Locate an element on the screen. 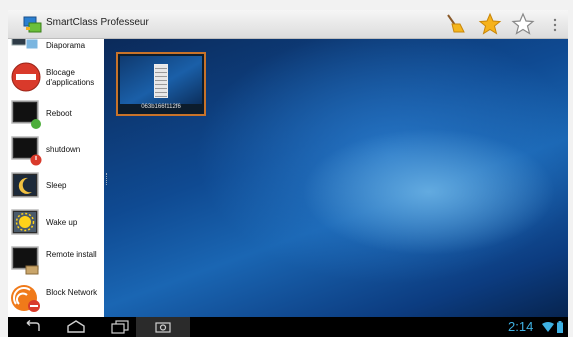 The width and height of the screenshot is (573, 337). wake-up-icon is located at coordinates (25, 222).